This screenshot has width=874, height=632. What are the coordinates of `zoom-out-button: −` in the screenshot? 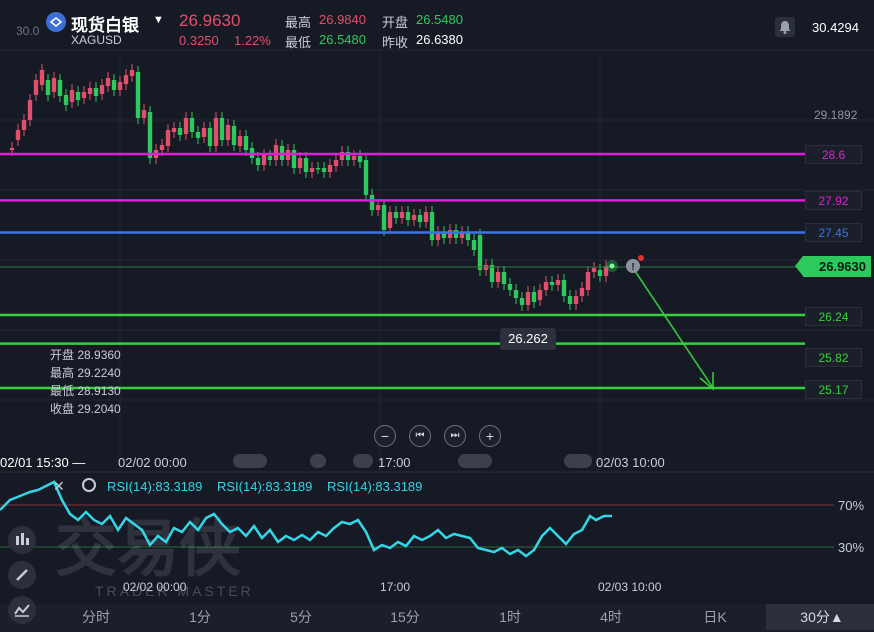 It's located at (385, 436).